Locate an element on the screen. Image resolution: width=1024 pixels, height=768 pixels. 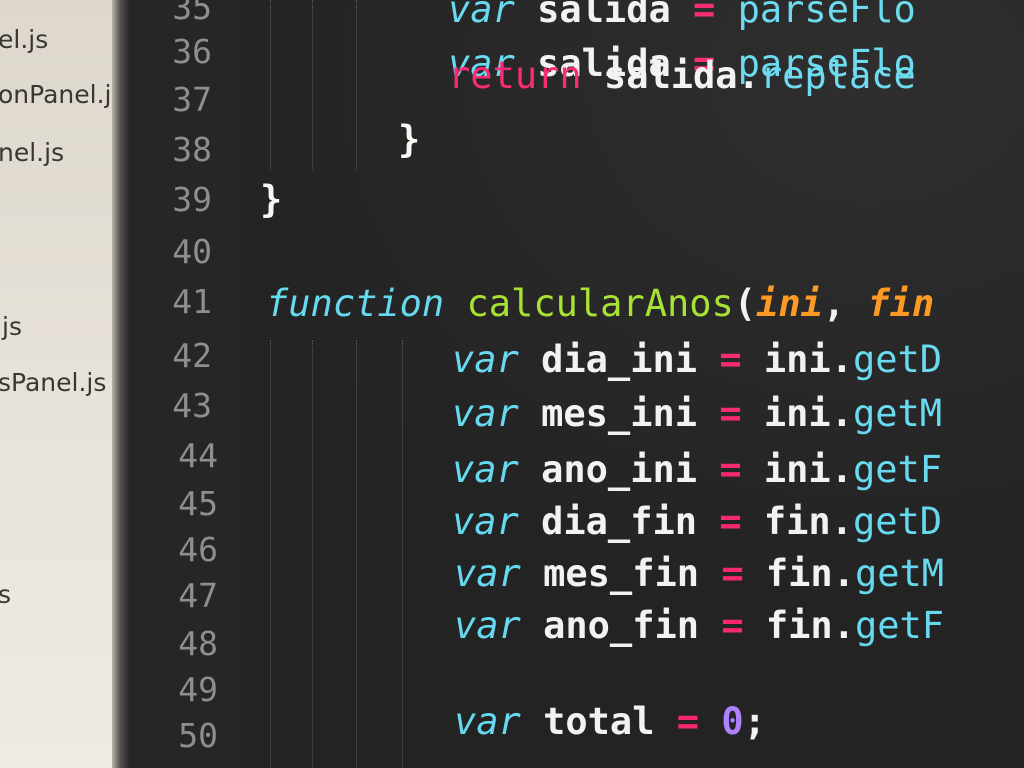
line-number: 39 is located at coordinates (192, 199).